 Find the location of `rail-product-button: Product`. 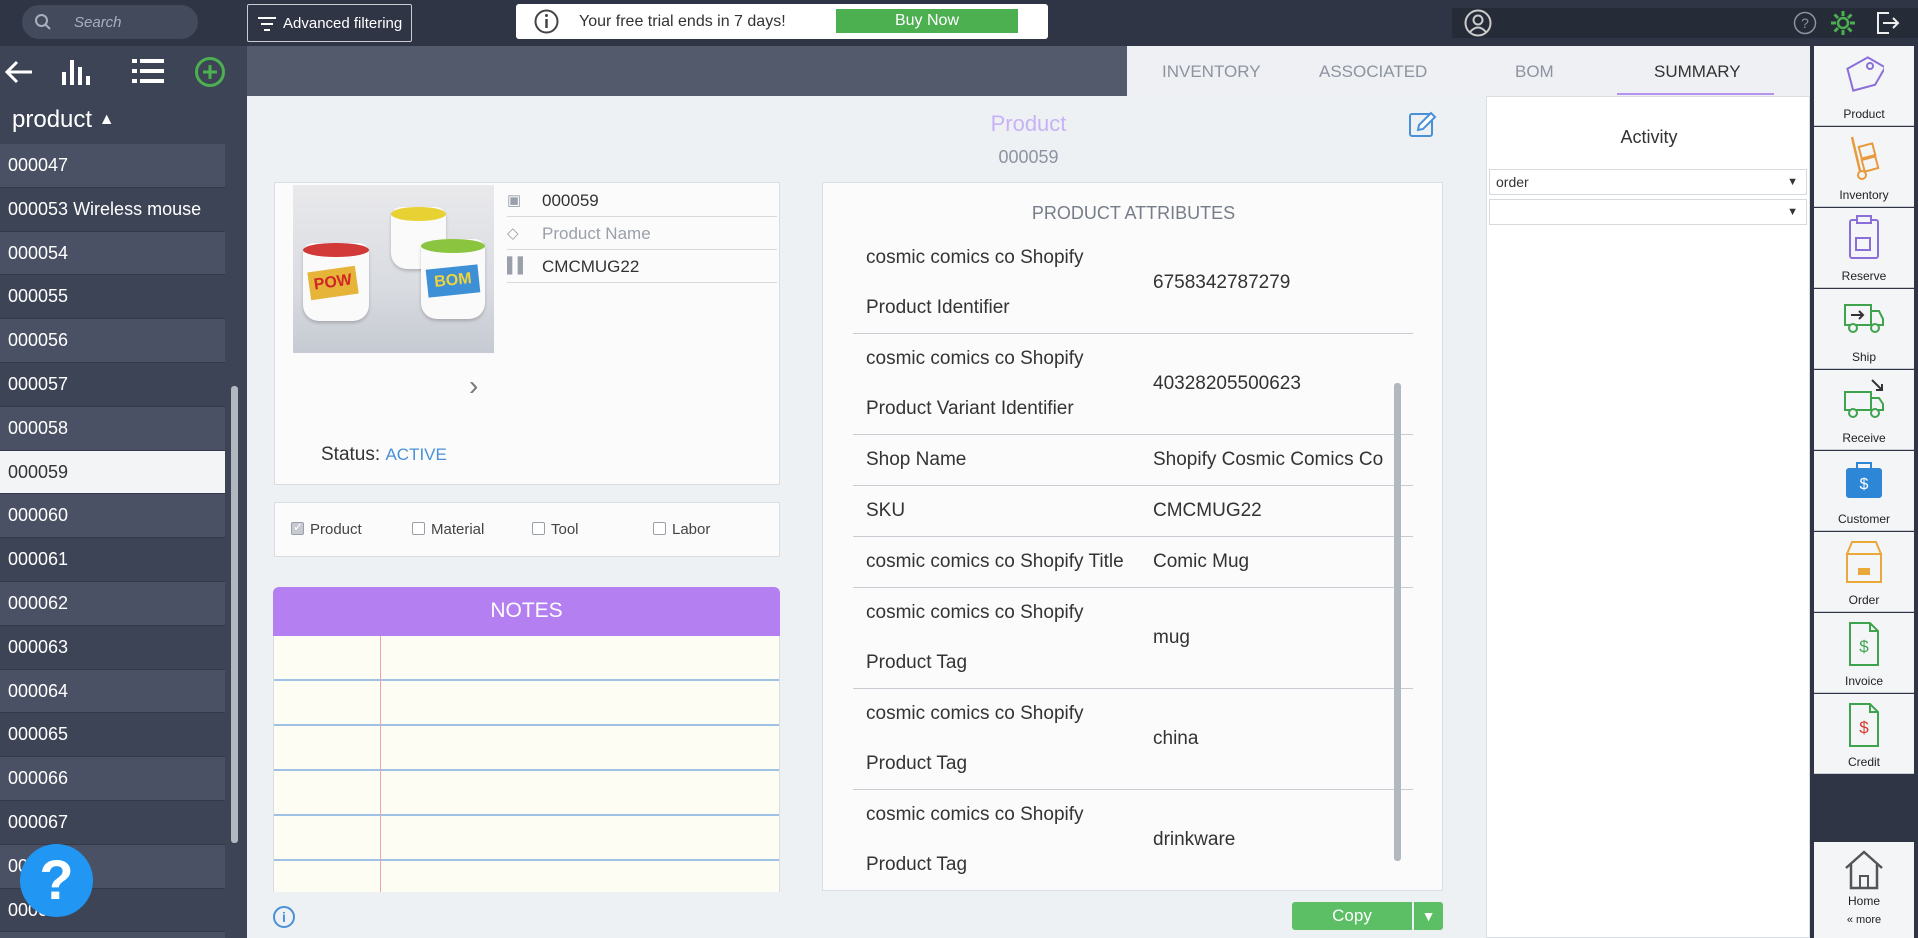

rail-product-button: Product is located at coordinates (1864, 86).